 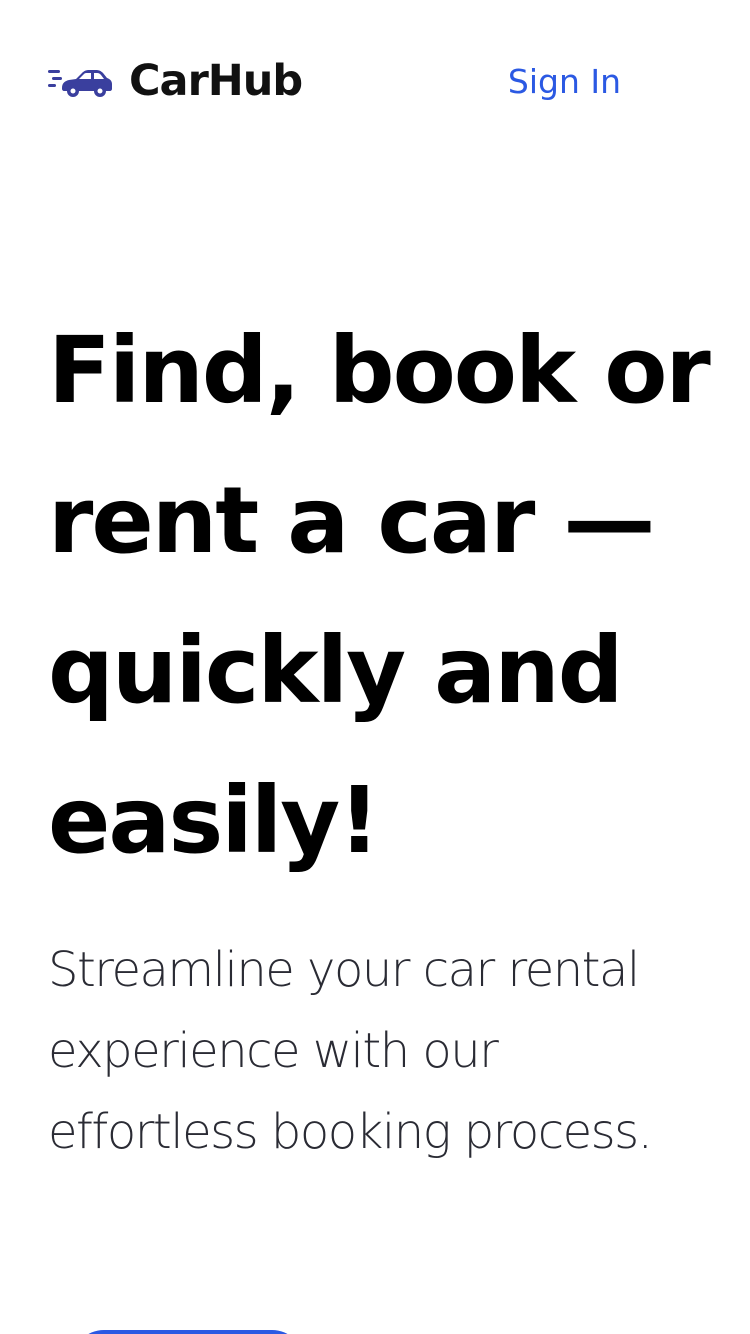 What do you see at coordinates (564, 82) in the screenshot?
I see `sign-in-link: Sign In` at bounding box center [564, 82].